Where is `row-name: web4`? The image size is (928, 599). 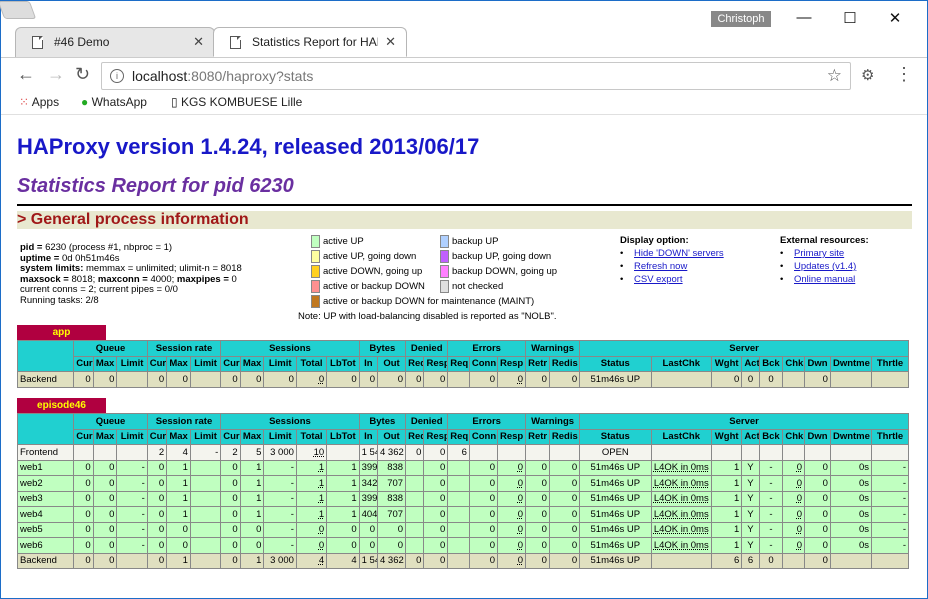
row-name: web4 is located at coordinates (45, 514).